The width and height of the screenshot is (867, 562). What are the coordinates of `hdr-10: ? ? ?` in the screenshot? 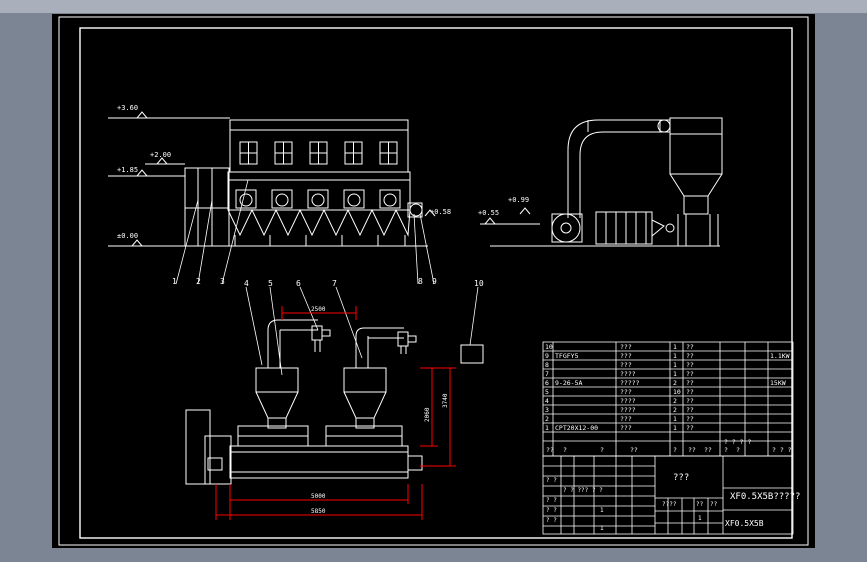 It's located at (782, 450).